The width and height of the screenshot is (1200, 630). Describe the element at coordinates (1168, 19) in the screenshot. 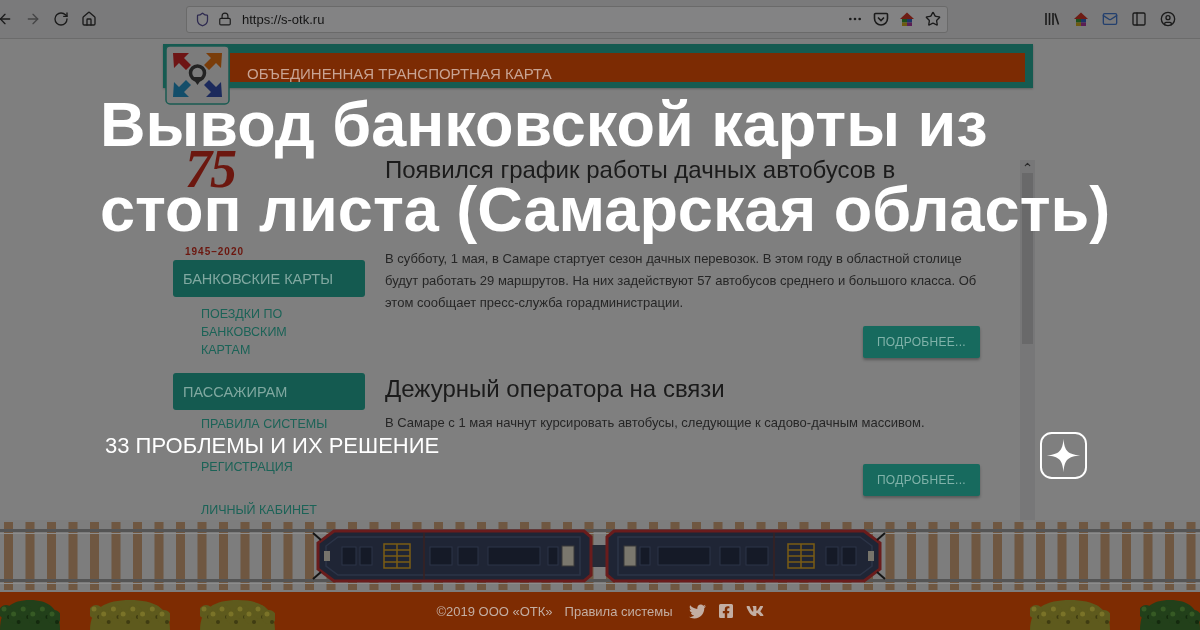

I see `user-circle-icon` at that location.